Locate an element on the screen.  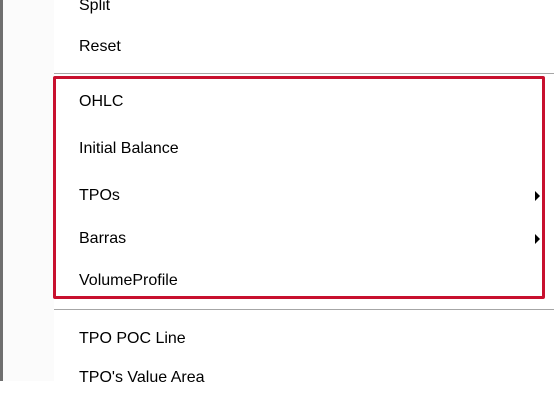
menu-item-ohlc: OHLC is located at coordinates (304, 102).